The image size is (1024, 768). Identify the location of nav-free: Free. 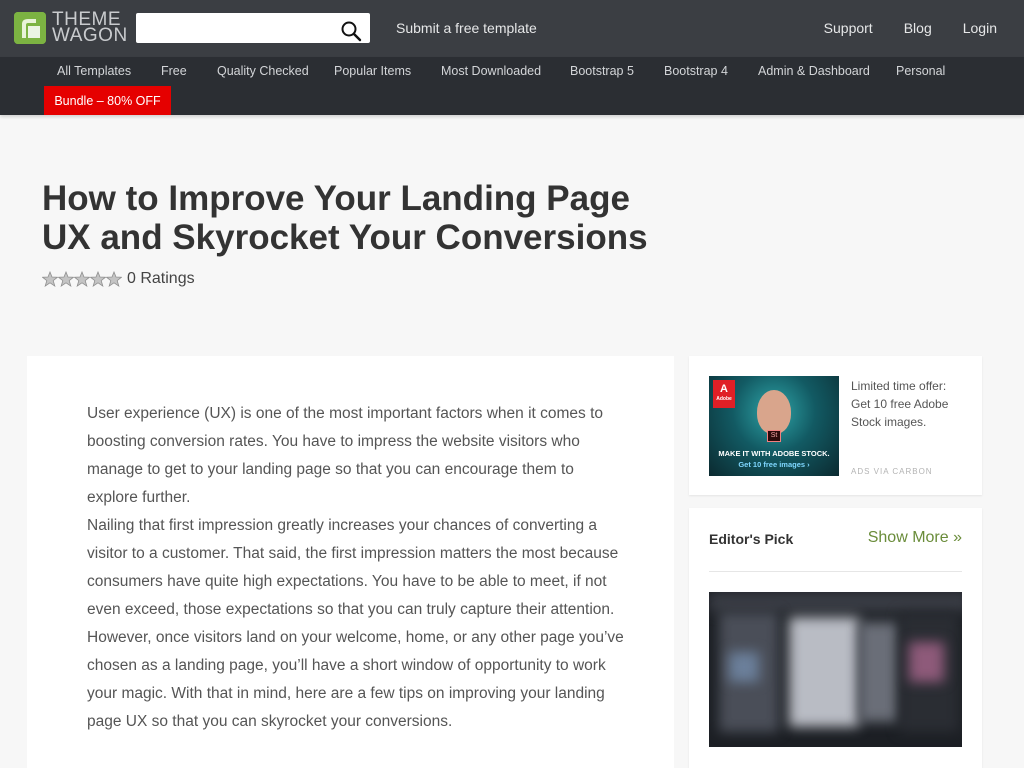
(174, 71).